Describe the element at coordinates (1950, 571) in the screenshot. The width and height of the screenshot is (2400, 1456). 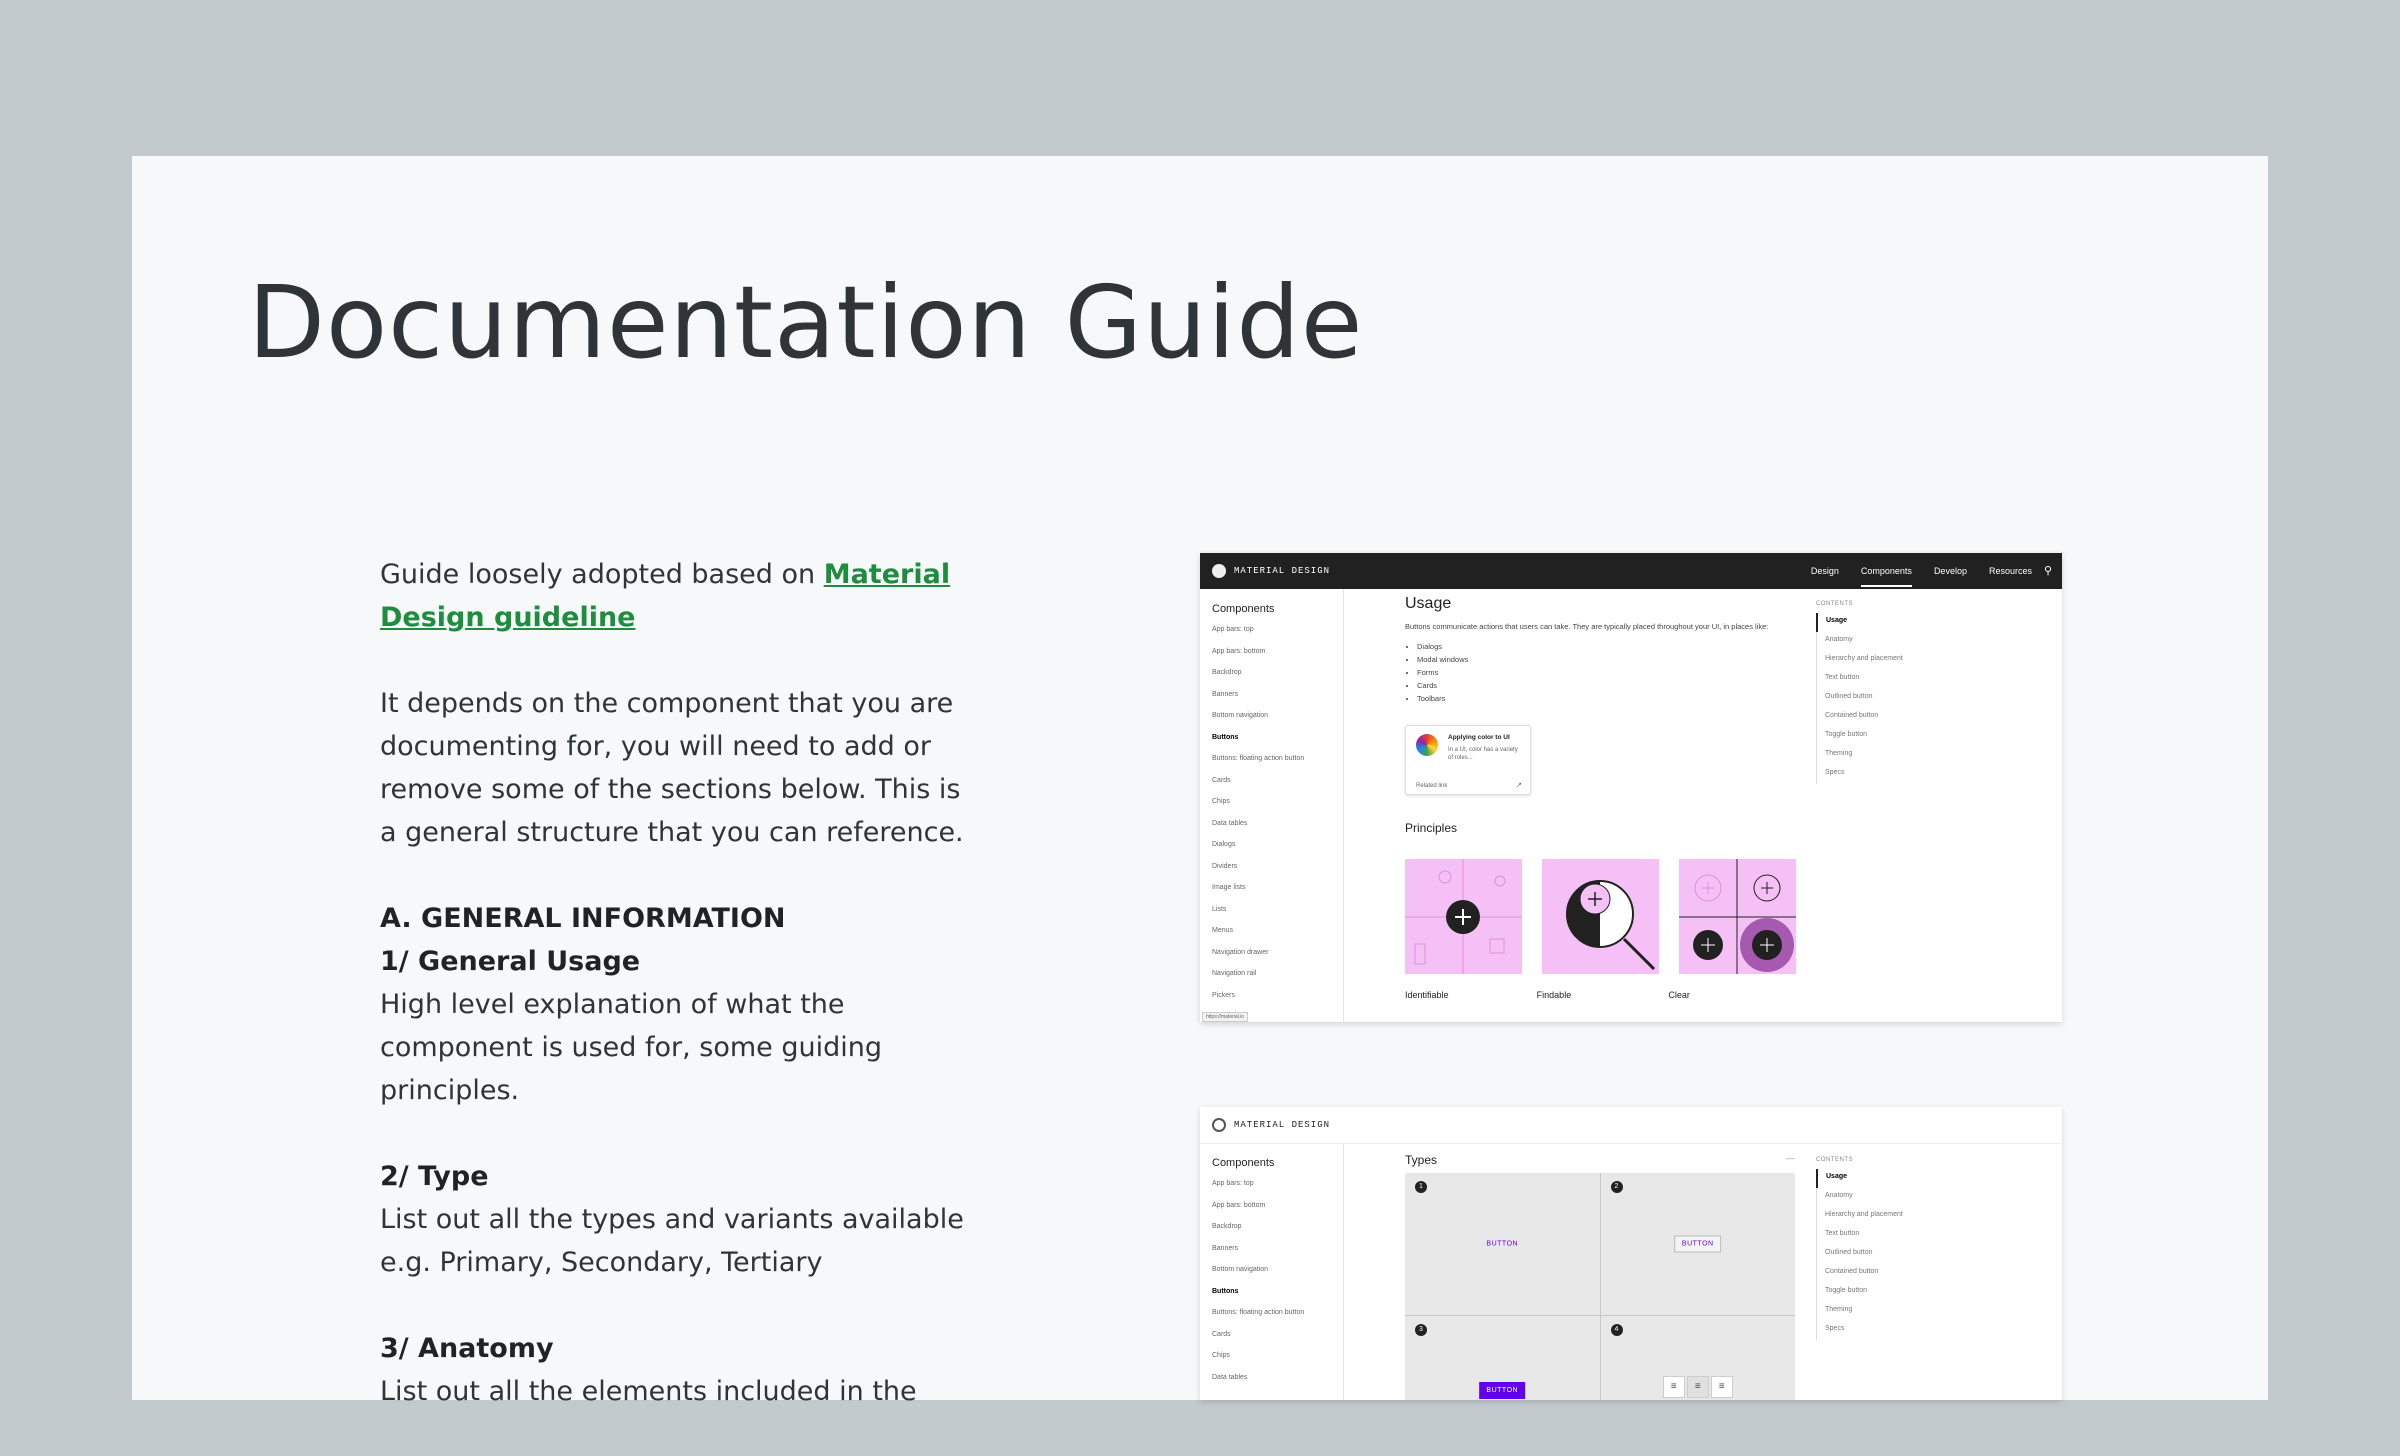
I see `nav-develop: Develop` at that location.